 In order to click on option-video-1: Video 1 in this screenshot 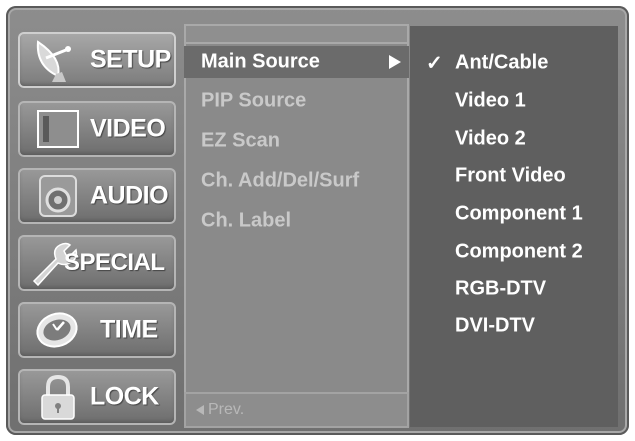, I will do `click(514, 101)`.